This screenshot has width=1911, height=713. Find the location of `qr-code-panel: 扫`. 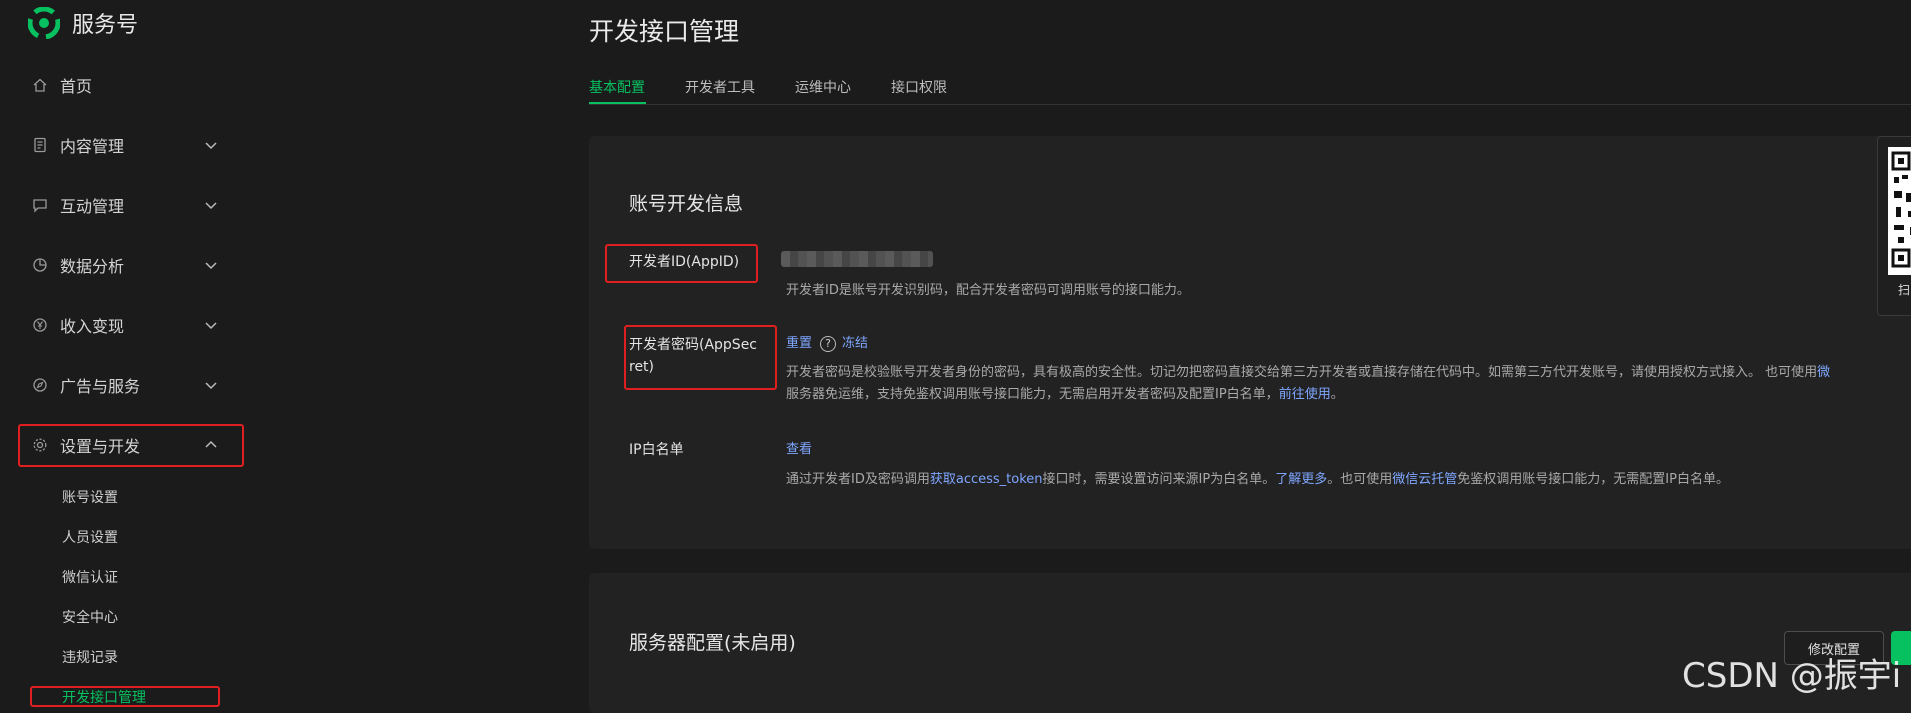

qr-code-panel: 扫 is located at coordinates (1894, 226).